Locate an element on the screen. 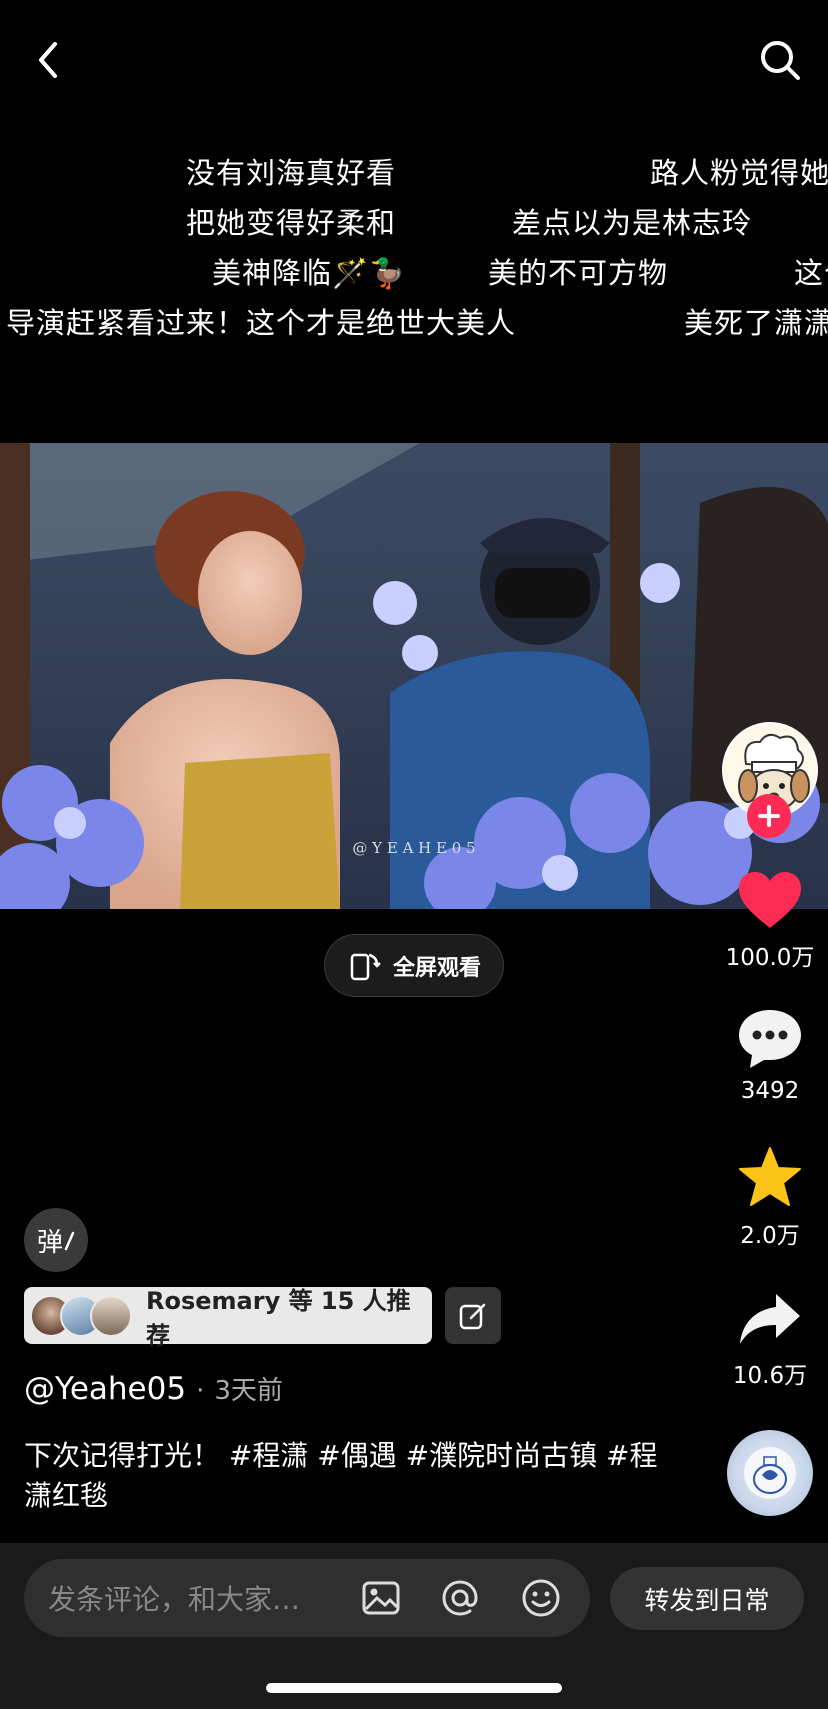 The image size is (828, 1709). heart-icon is located at coordinates (770, 900).